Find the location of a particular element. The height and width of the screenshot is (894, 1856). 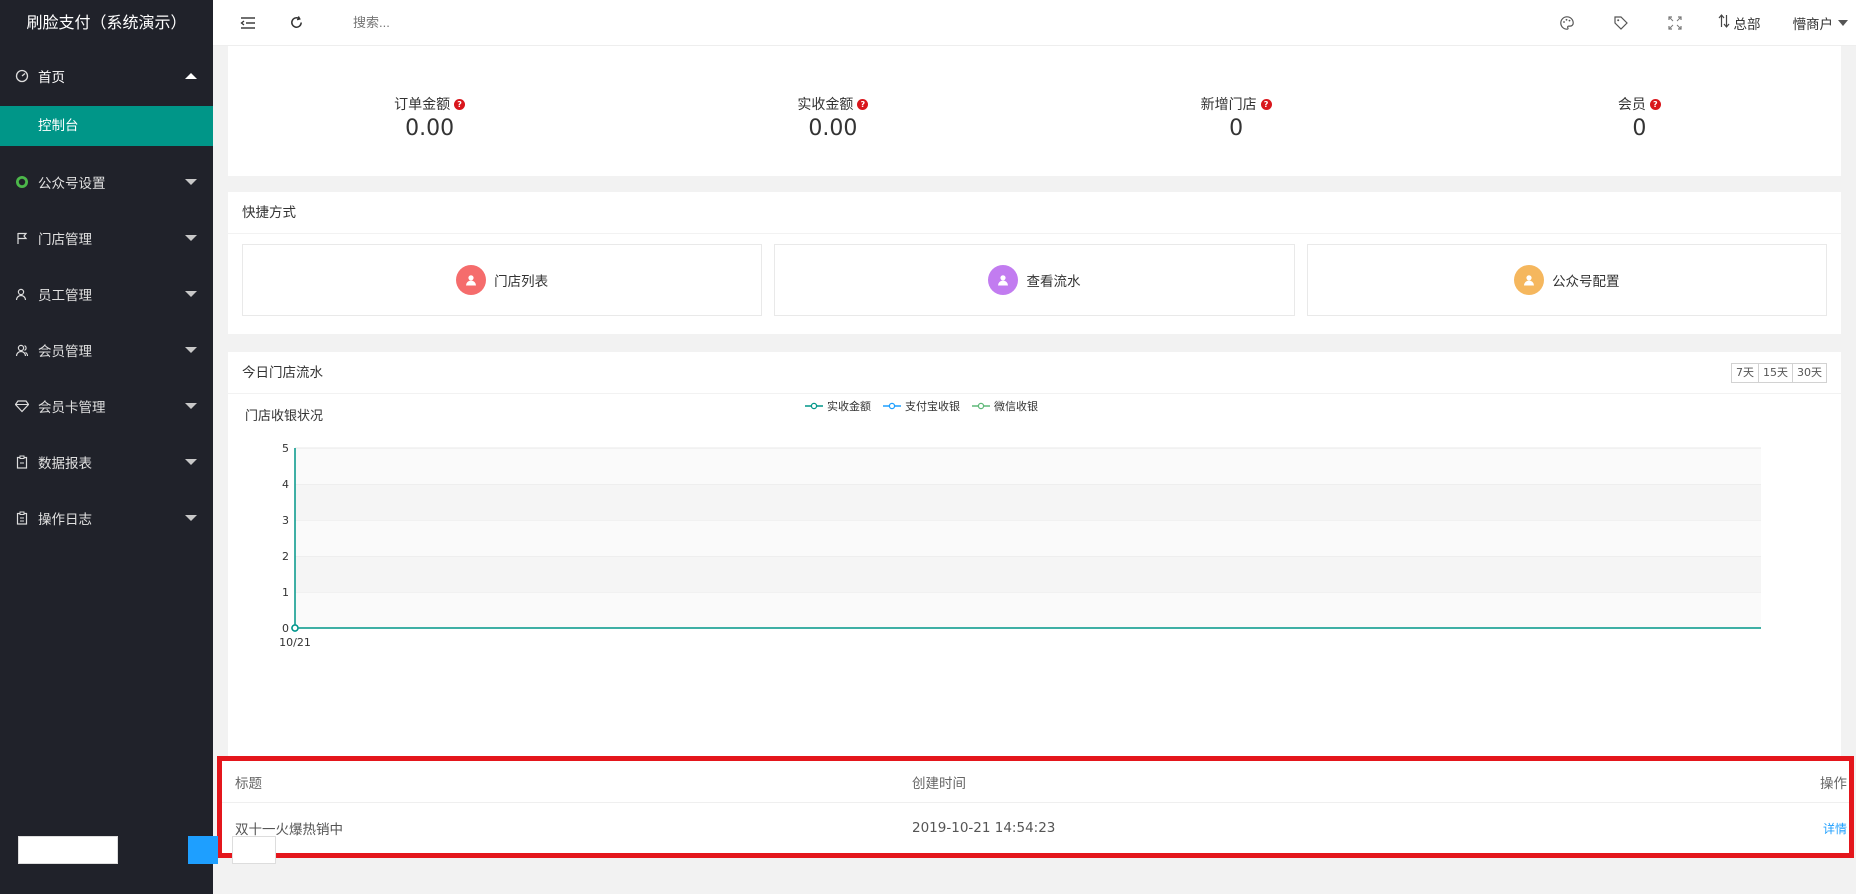

shortcut-card: 快捷方式 门店列表 查看流水 公众号配置 is located at coordinates (1034, 263).